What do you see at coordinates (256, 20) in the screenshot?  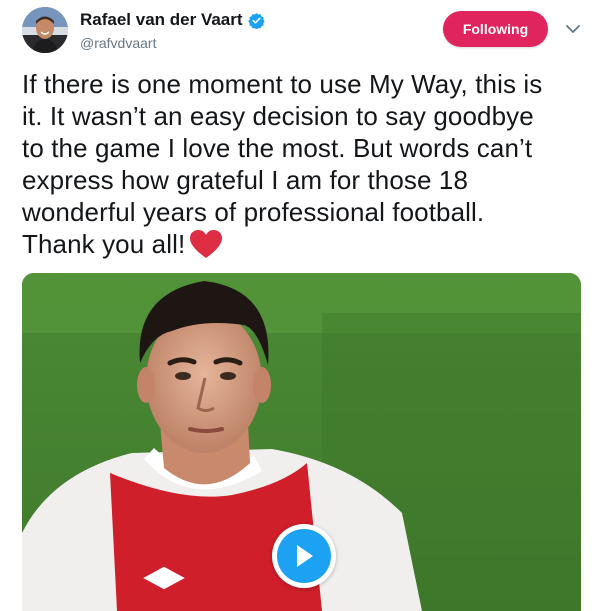 I see `verified-badge-icon` at bounding box center [256, 20].